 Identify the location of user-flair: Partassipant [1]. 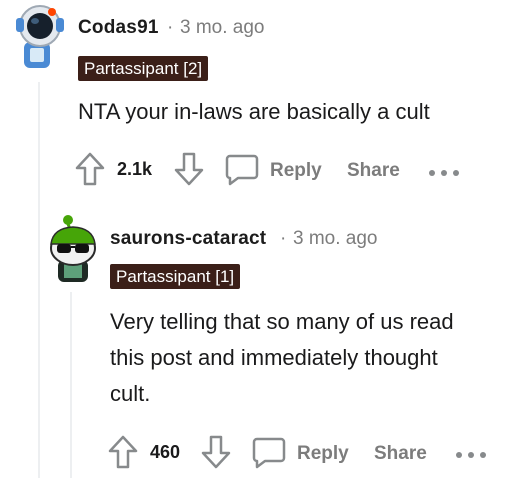
(175, 276).